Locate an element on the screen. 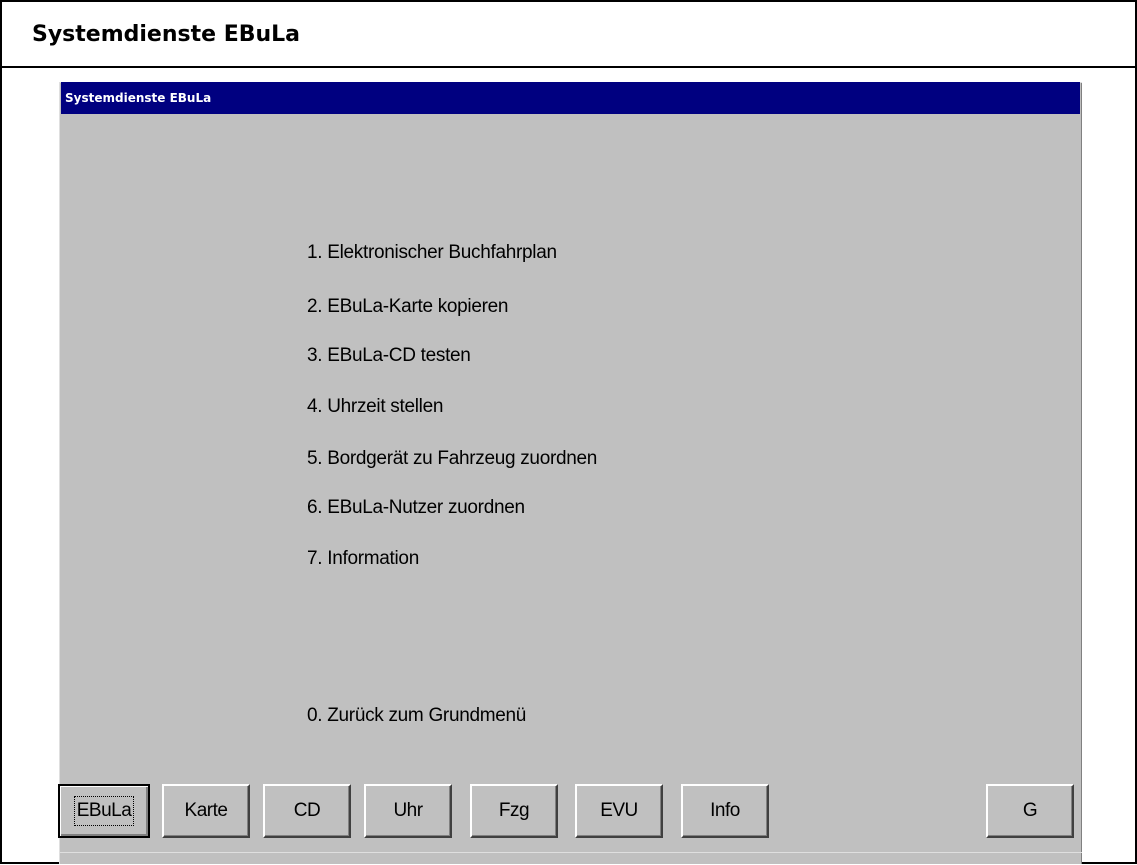 This screenshot has height=865, width=1137. menu-item-information: 7. Information is located at coordinates (363, 559).